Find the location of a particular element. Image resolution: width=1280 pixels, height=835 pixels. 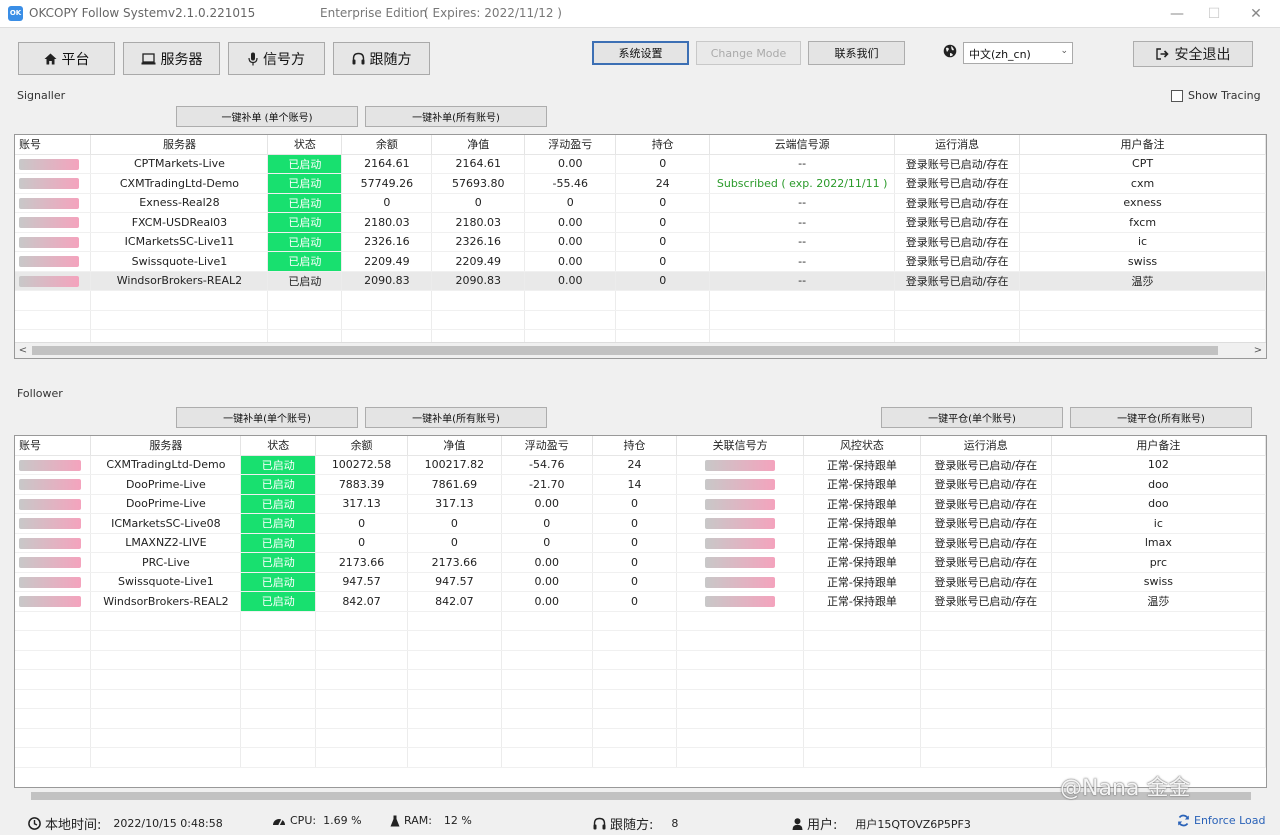

language-select: 中文(zh_cn) ⌄ is located at coordinates (1018, 53).